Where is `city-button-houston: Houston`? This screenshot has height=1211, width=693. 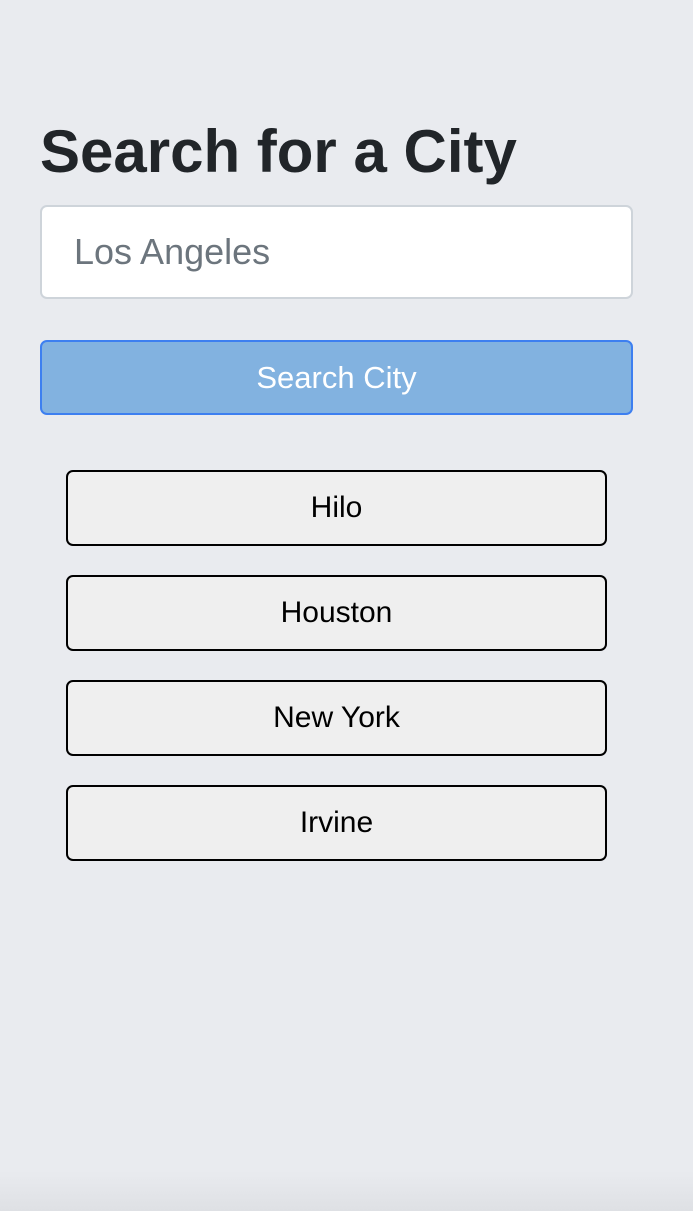
city-button-houston: Houston is located at coordinates (336, 613).